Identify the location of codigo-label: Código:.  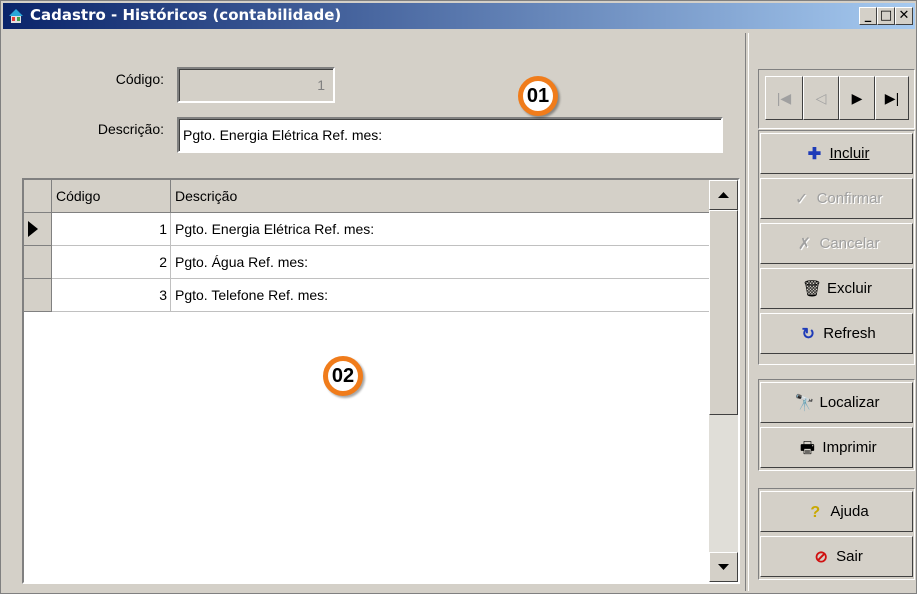
(139, 79).